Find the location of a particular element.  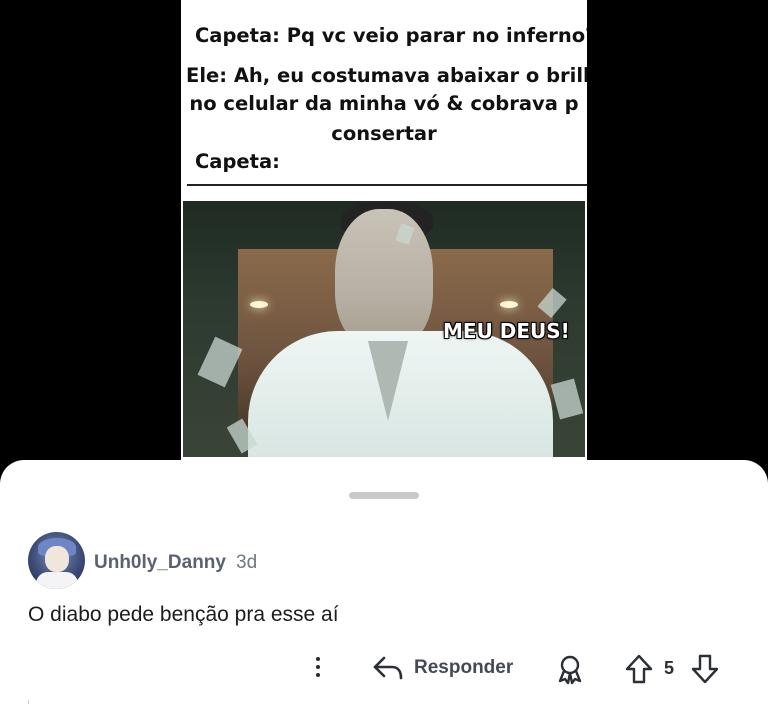

avatar-face is located at coordinates (57, 559).